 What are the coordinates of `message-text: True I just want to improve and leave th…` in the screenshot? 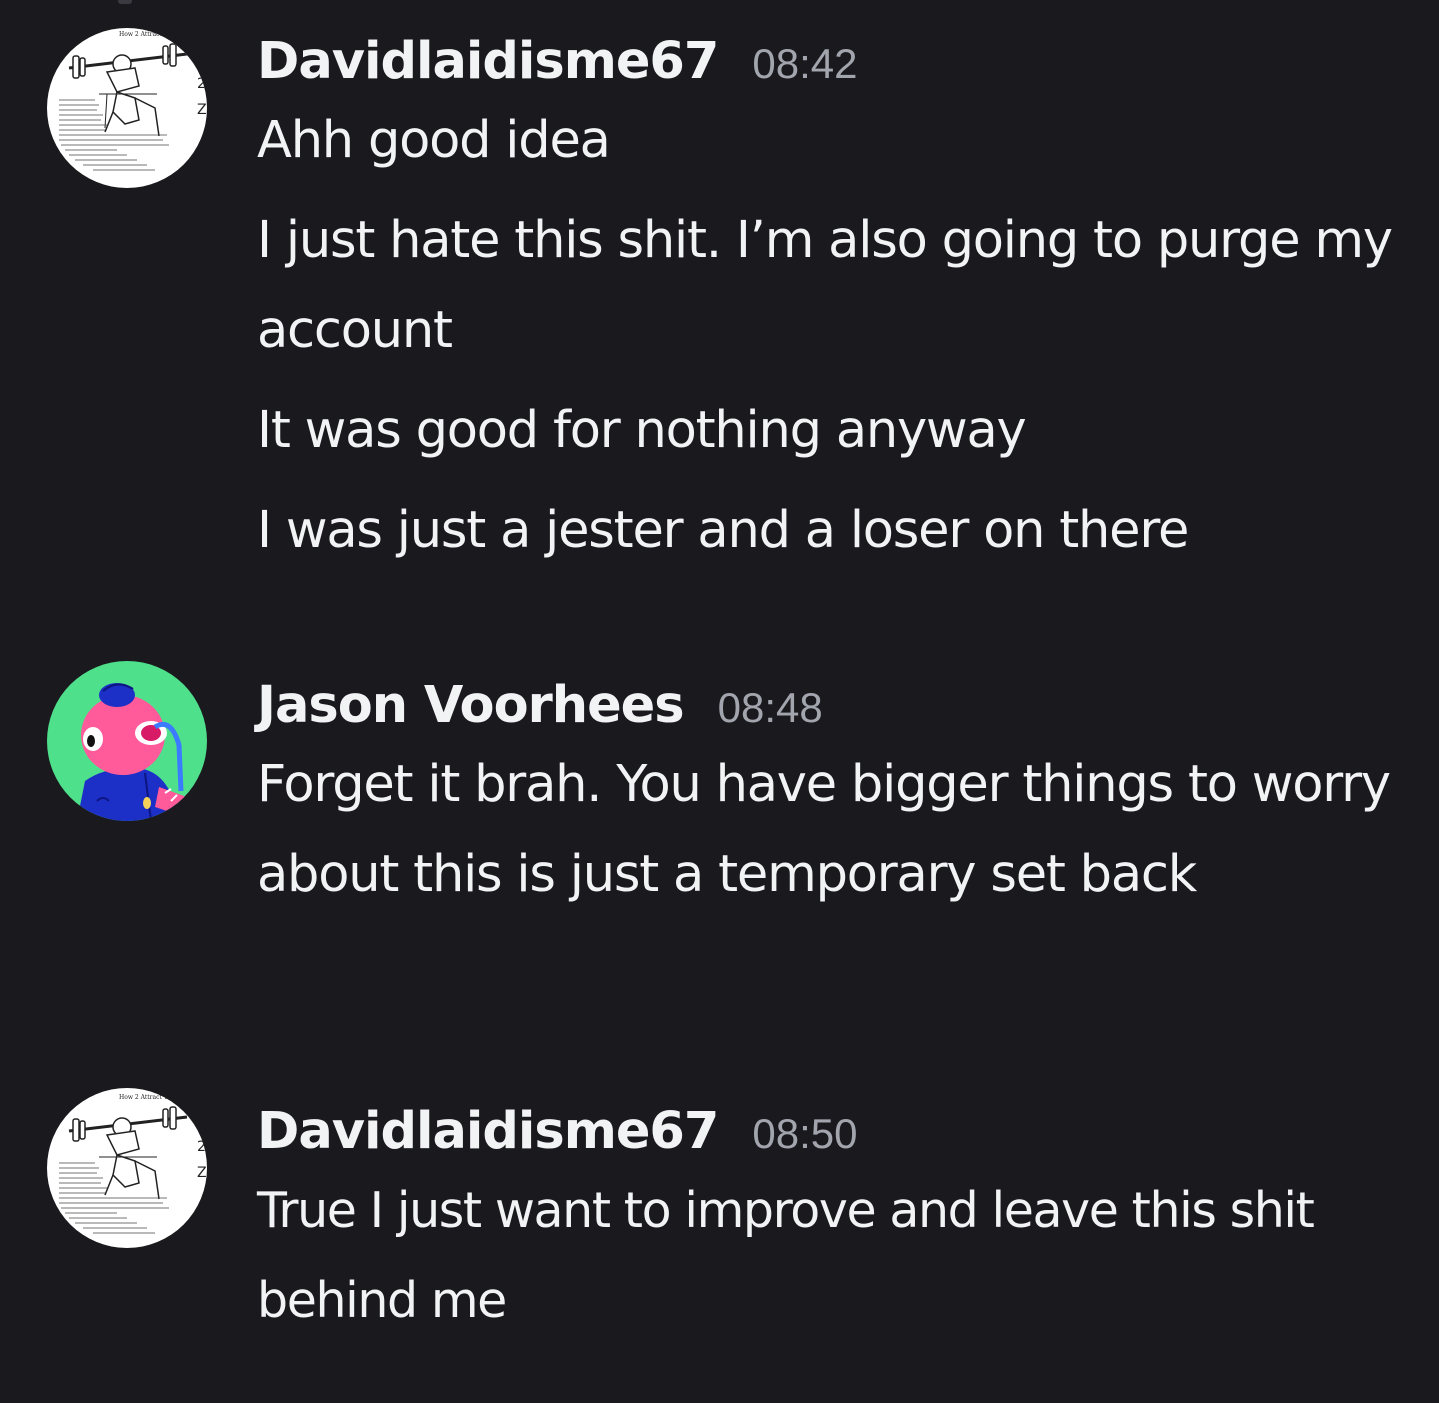 It's located at (833, 1256).